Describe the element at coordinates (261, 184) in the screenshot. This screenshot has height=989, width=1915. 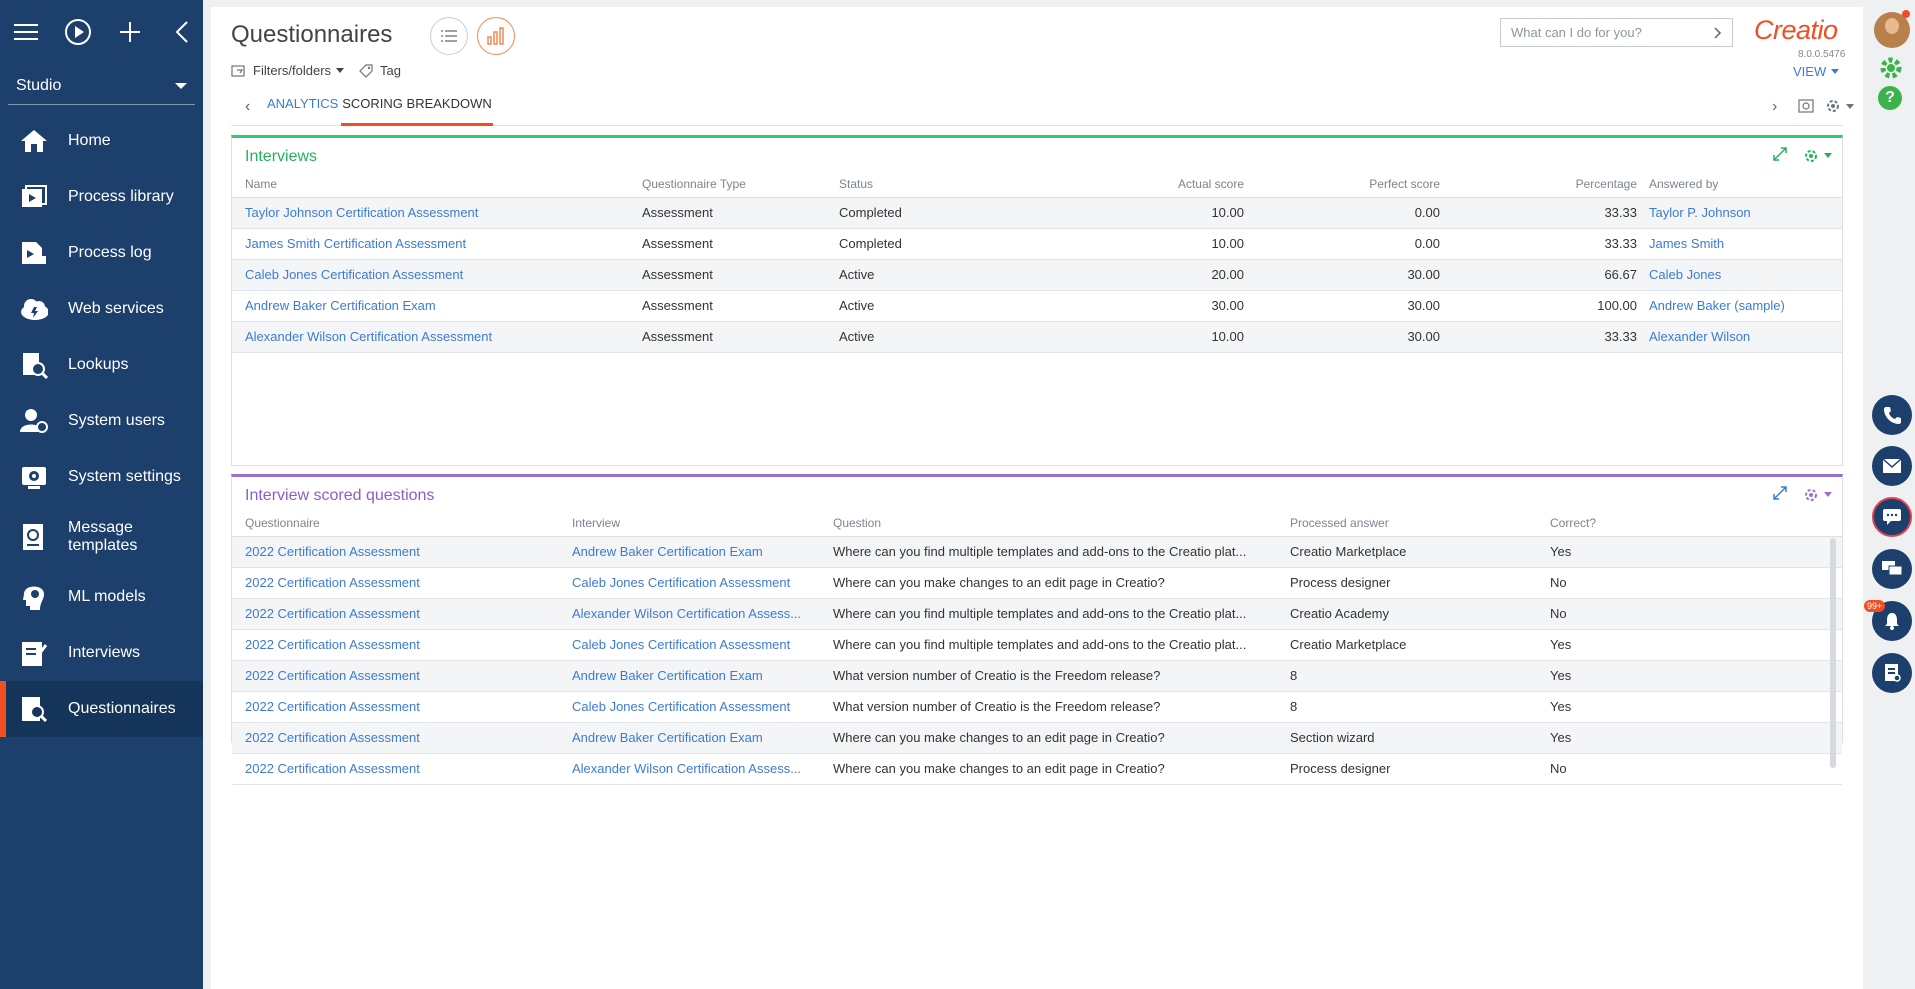
I see `column-header: Name` at that location.